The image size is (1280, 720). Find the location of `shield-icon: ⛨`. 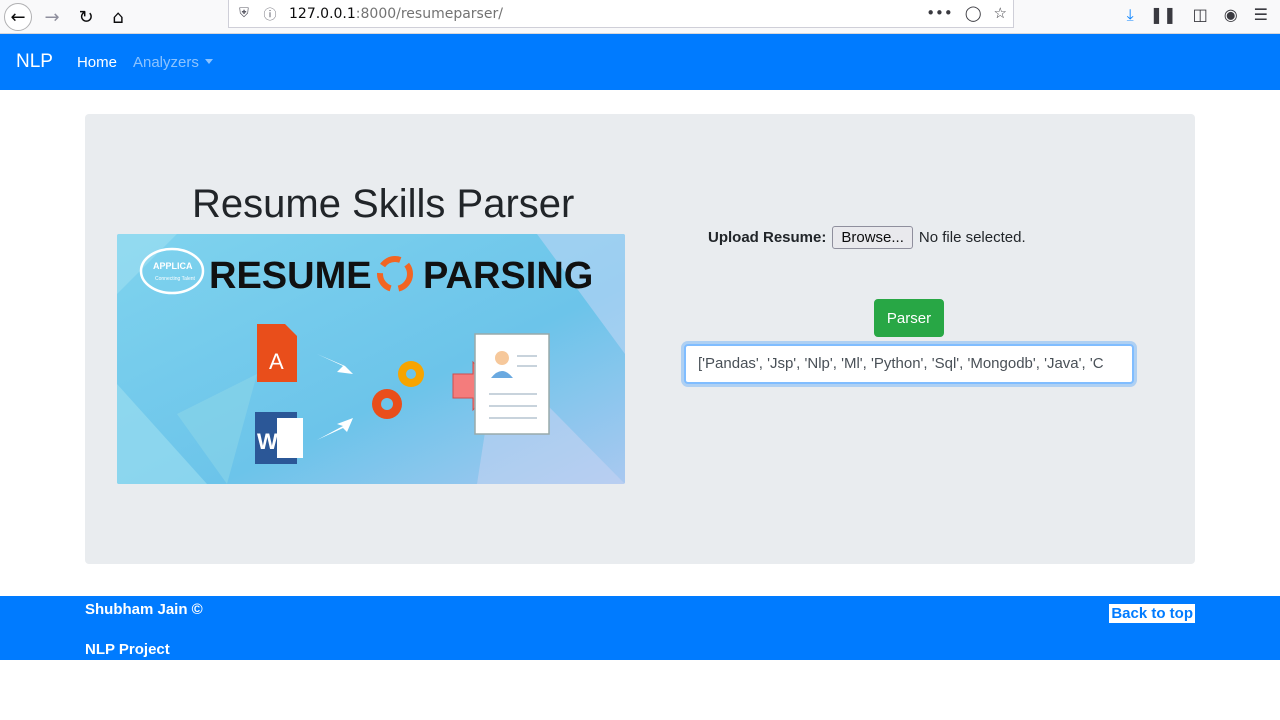

shield-icon: ⛨ is located at coordinates (244, 13).